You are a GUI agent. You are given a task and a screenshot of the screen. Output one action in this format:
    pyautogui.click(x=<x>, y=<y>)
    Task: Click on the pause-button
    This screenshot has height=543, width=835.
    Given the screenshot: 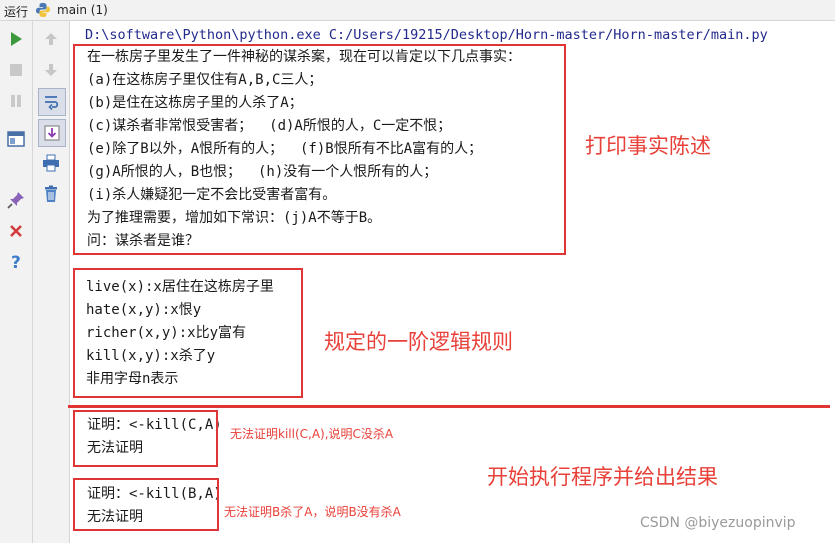 What is the action you would take?
    pyautogui.click(x=16, y=101)
    